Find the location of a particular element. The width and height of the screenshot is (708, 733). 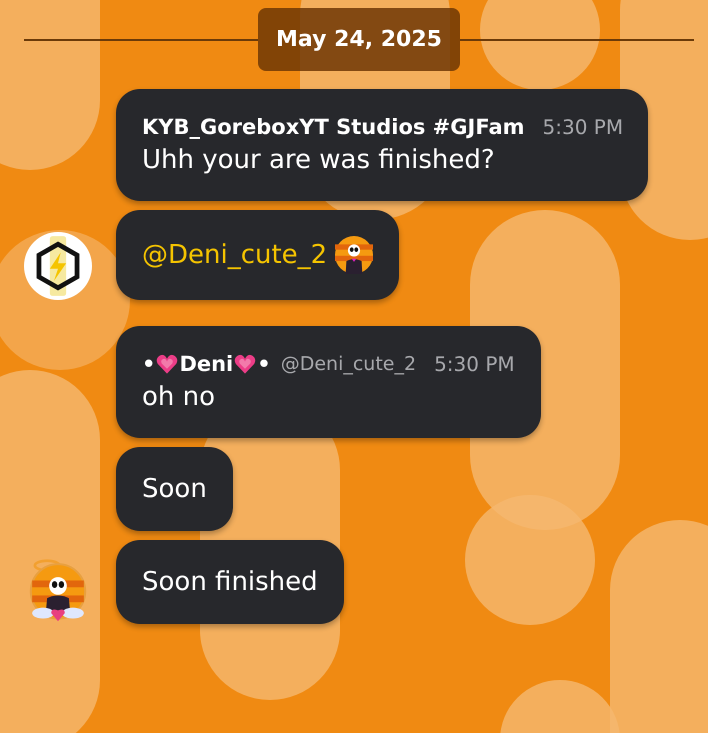

author-name: KYB_GoreboxYT Studios #GJFam is located at coordinates (333, 127).